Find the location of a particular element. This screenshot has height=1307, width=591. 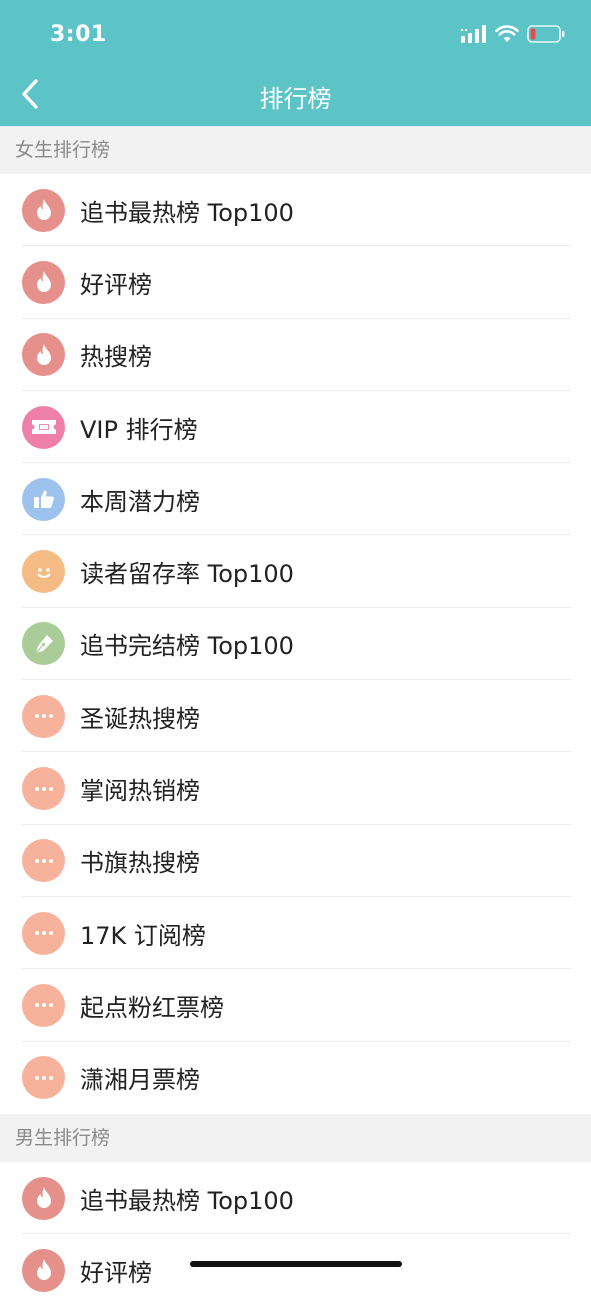

app-header: 3:01 排行榜 is located at coordinates (295, 63).